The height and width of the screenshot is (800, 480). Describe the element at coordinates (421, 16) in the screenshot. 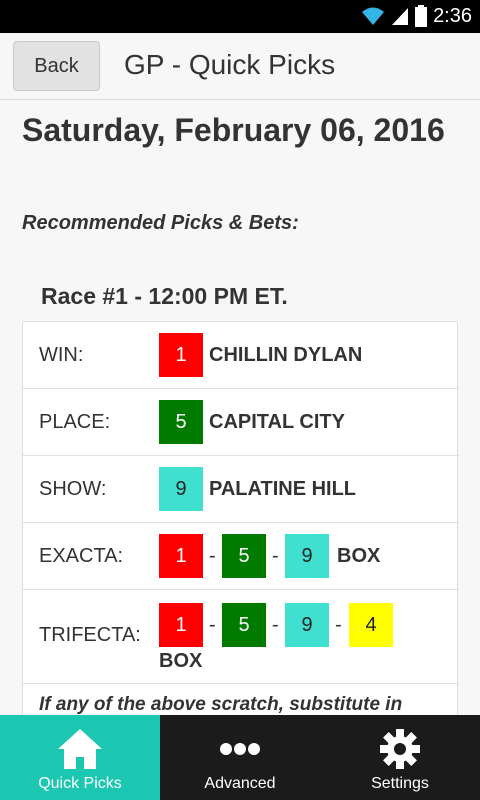

I see `battery-icon` at that location.